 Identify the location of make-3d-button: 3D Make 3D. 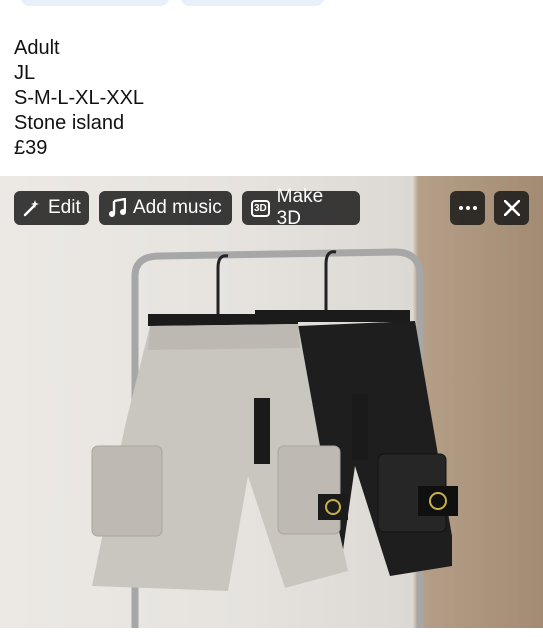
(301, 207).